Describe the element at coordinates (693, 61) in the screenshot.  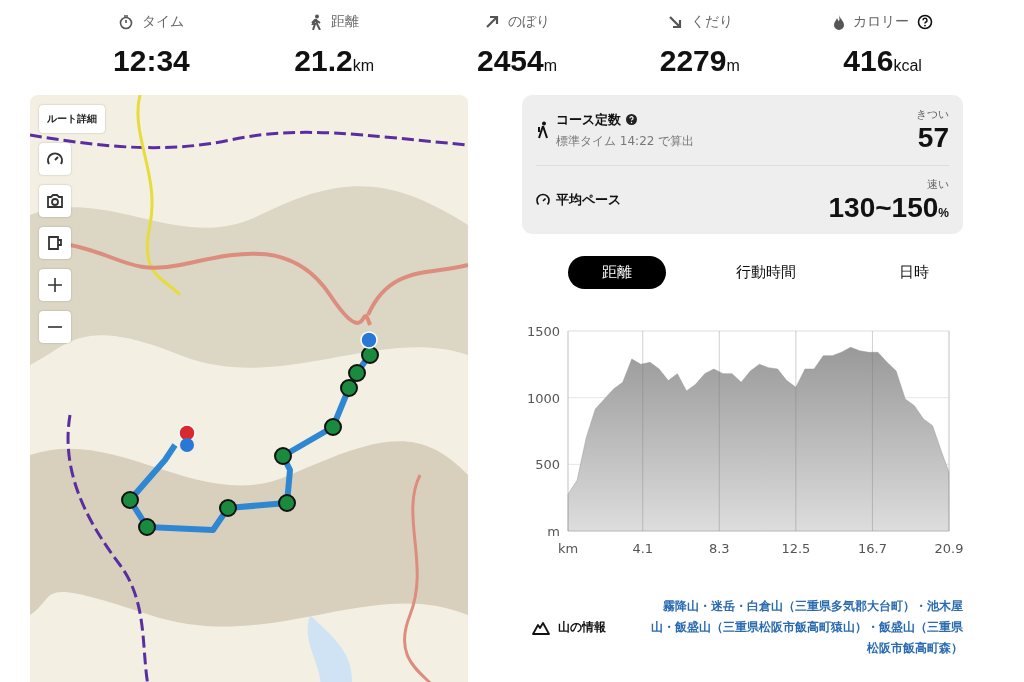
I see `stat-value: 2279` at that location.